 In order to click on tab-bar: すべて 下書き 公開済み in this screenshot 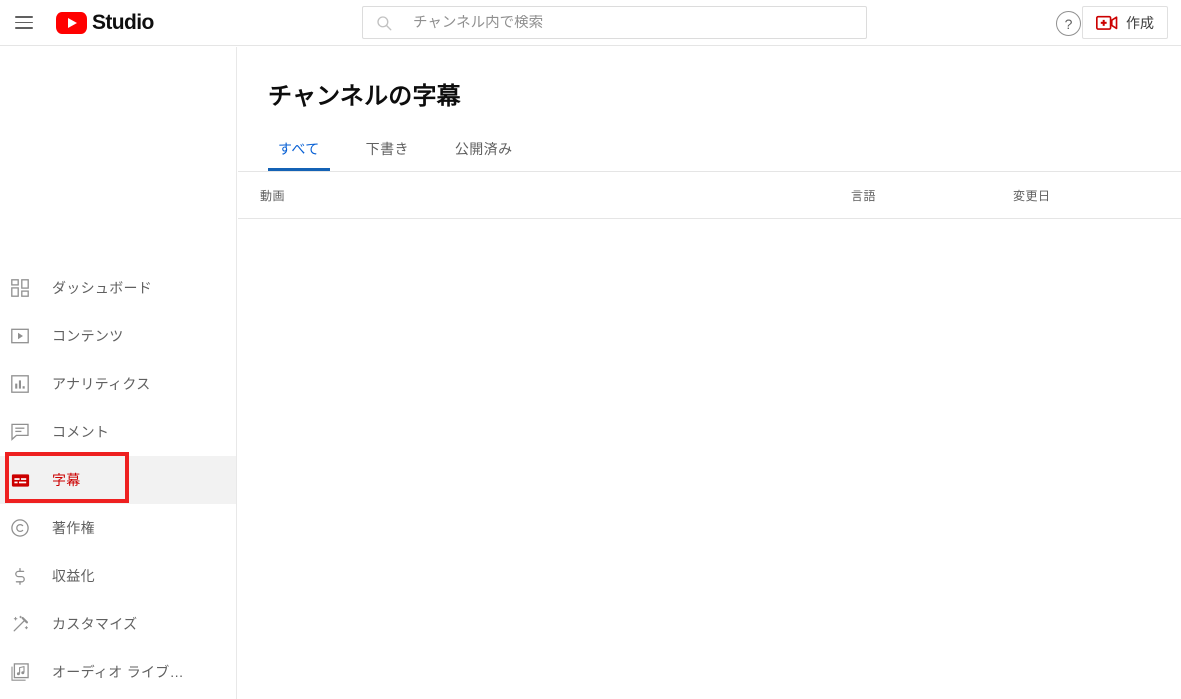, I will do `click(408, 151)`.